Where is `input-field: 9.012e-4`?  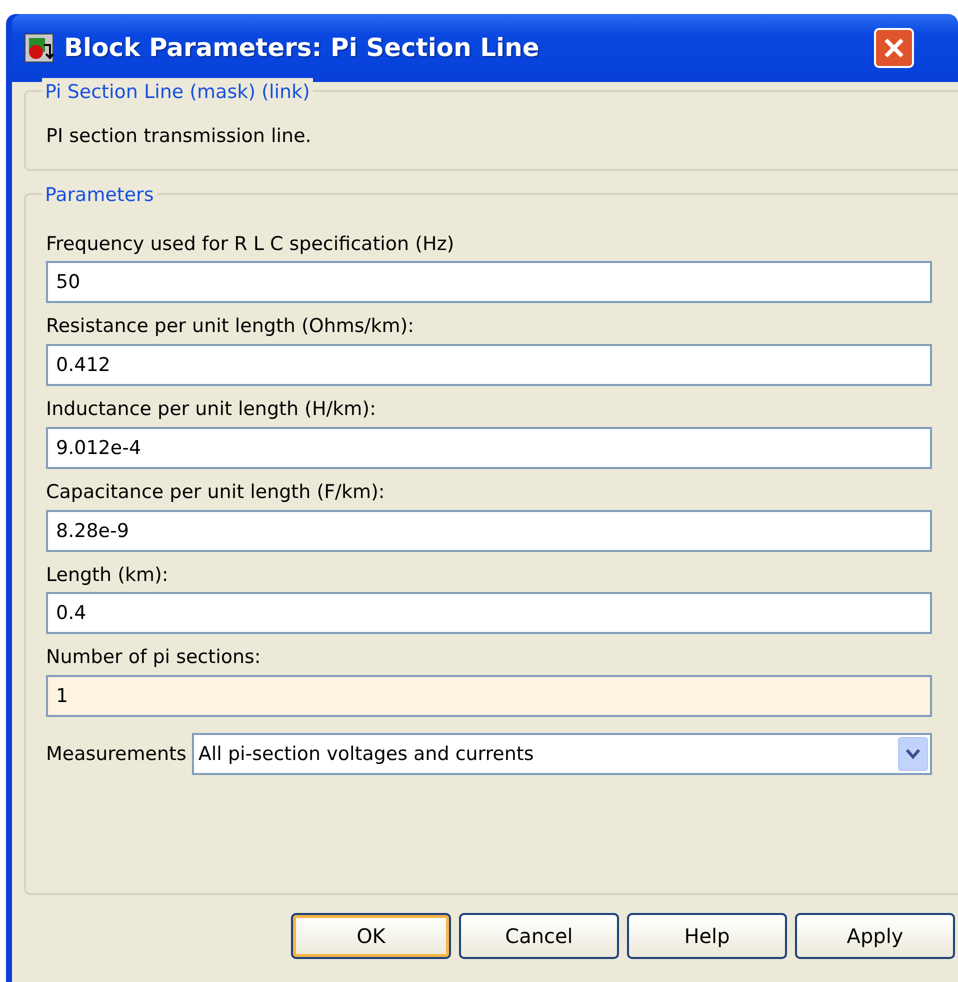 input-field: 9.012e-4 is located at coordinates (489, 447).